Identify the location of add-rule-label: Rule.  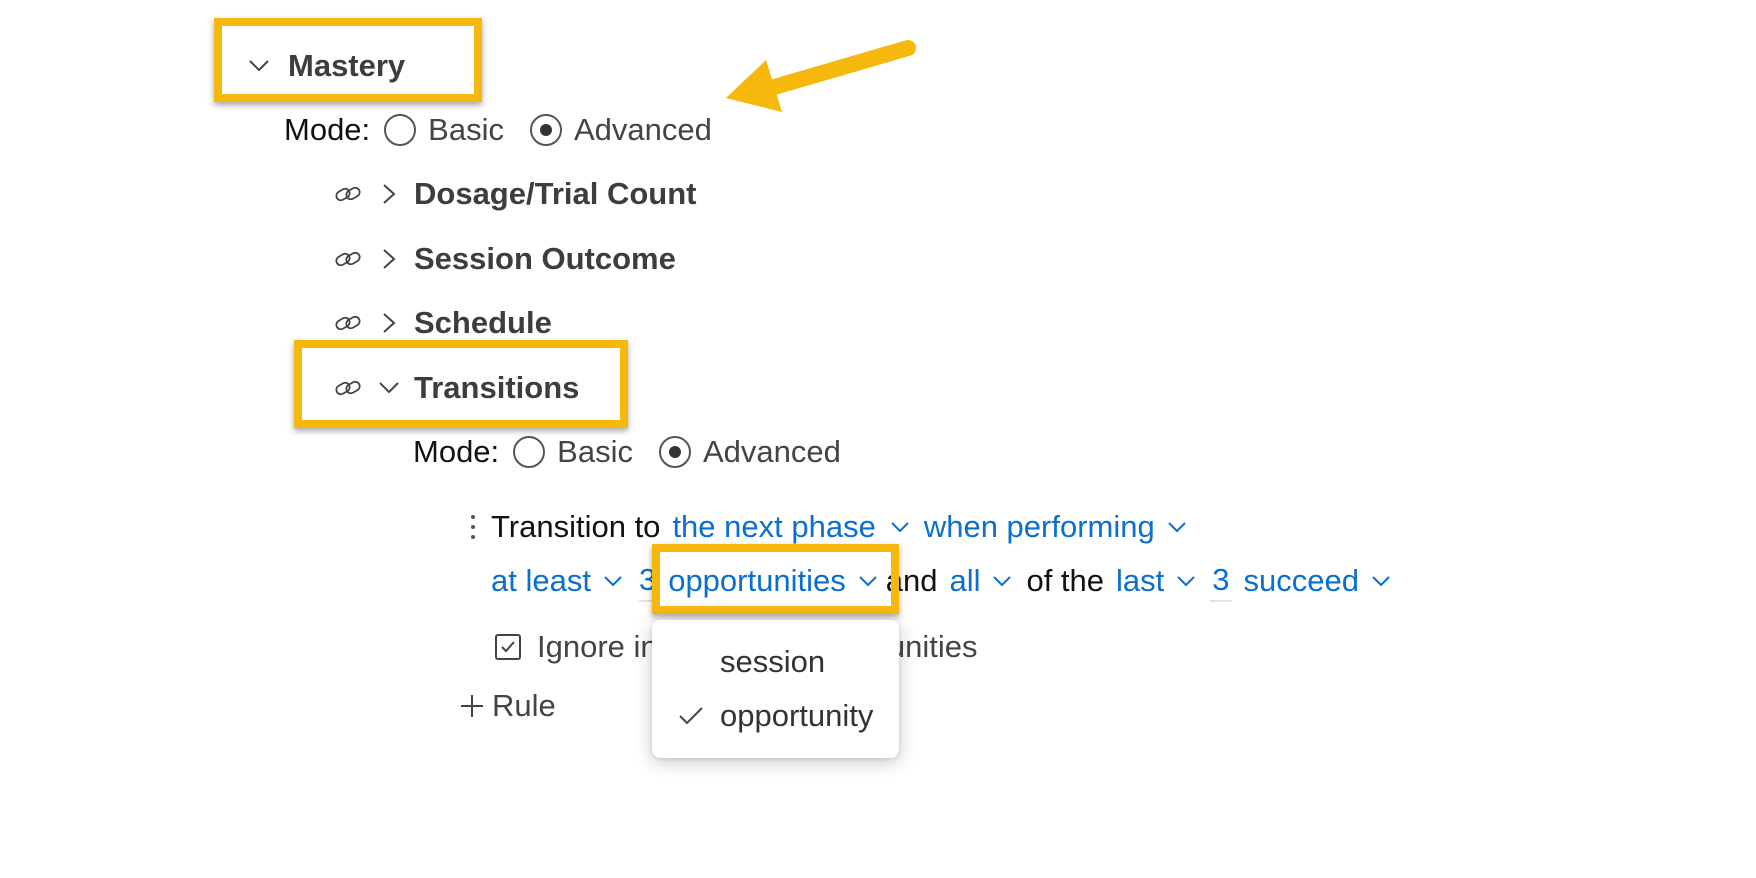
(524, 705).